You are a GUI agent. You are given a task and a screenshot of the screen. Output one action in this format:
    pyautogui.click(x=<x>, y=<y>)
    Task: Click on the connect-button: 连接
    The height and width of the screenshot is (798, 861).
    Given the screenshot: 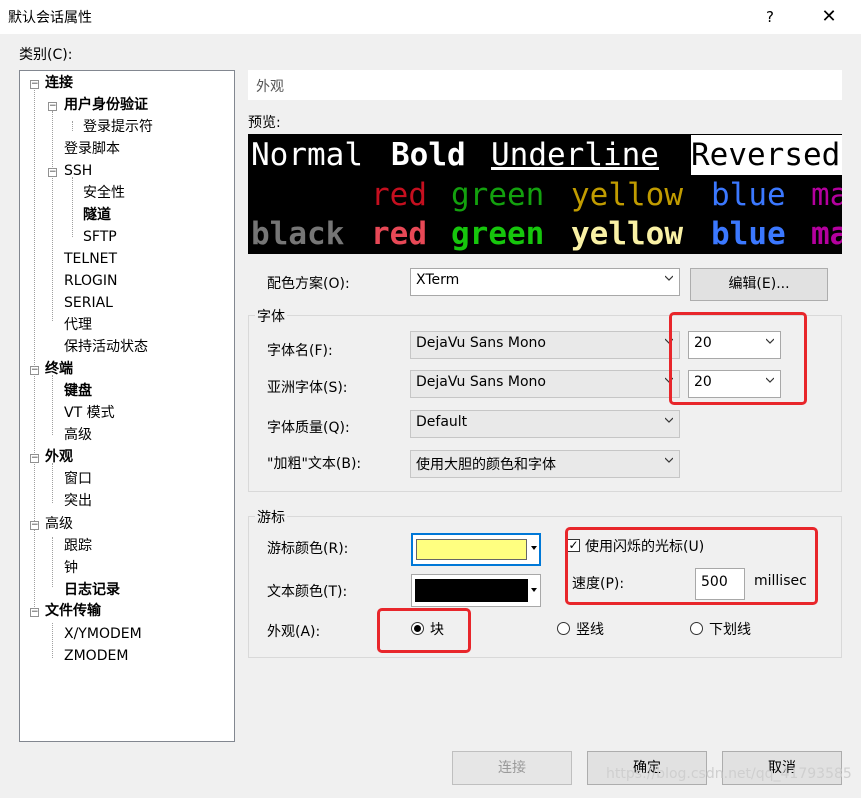 What is the action you would take?
    pyautogui.click(x=512, y=768)
    